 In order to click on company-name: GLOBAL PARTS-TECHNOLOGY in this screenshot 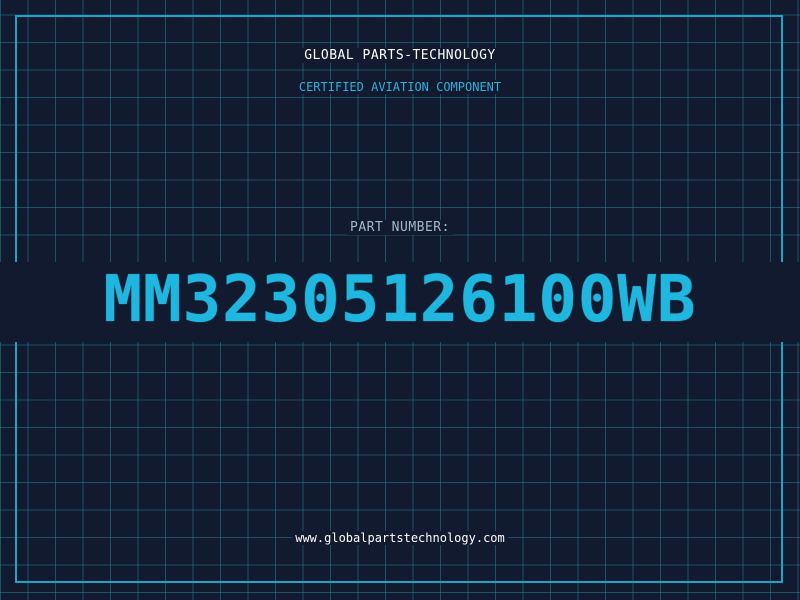, I will do `click(400, 55)`.